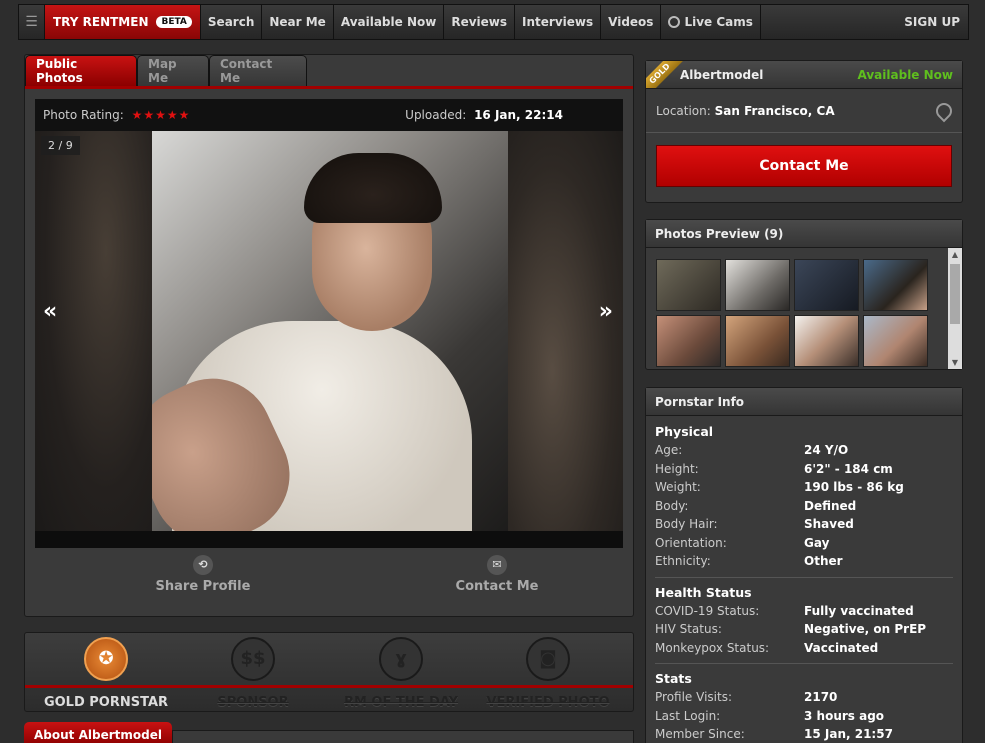 The height and width of the screenshot is (743, 985). What do you see at coordinates (98, 732) in the screenshot?
I see `tab-about: About Albertmodel` at bounding box center [98, 732].